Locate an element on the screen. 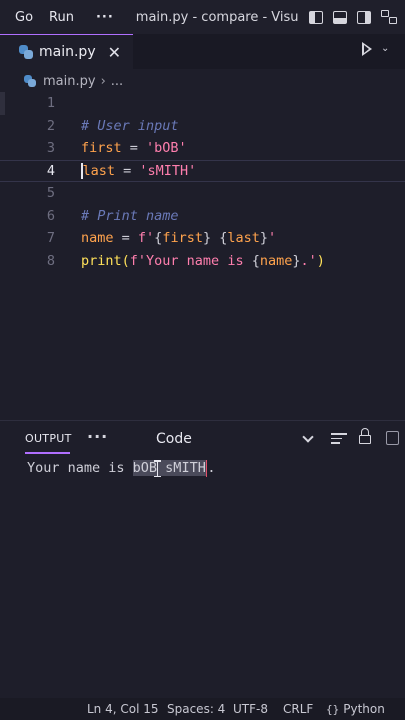 This screenshot has width=405, height=720. output-prefix: Your name is is located at coordinates (80, 468).